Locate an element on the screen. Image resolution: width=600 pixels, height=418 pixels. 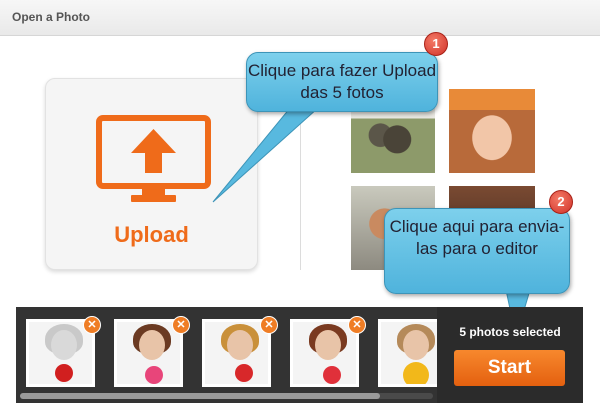
callout-start-hint: Clique aqui para envia-las para o editor is located at coordinates (477, 251).